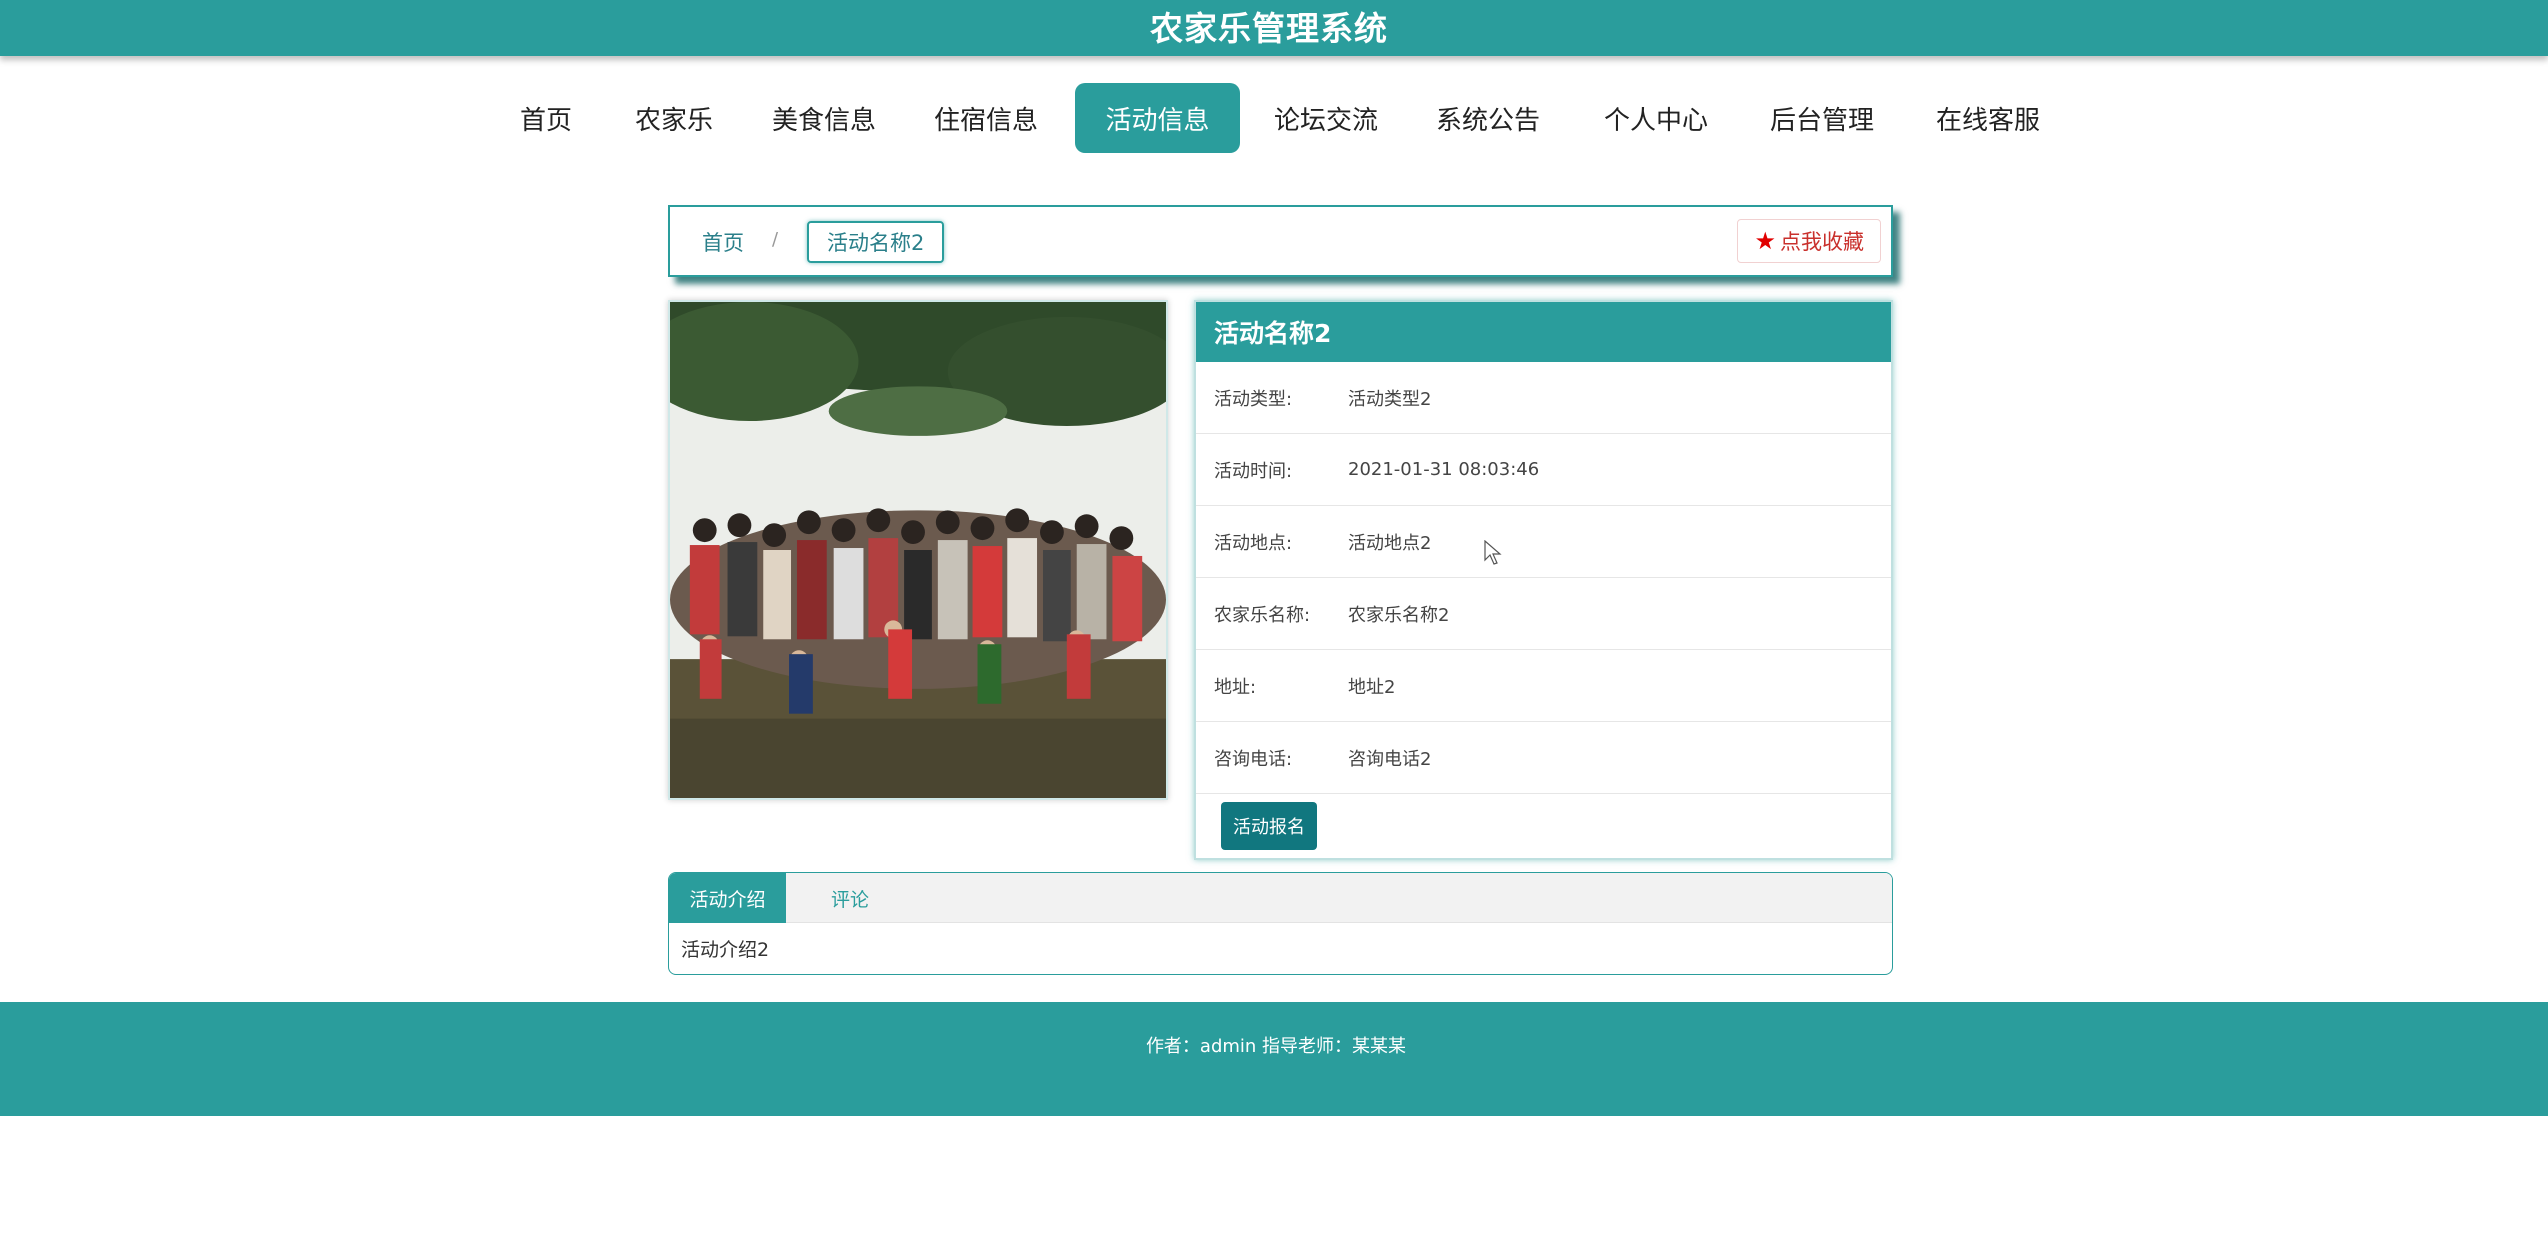  Describe the element at coordinates (1399, 615) in the screenshot. I see `detail-value: 农家乐名称2` at that location.